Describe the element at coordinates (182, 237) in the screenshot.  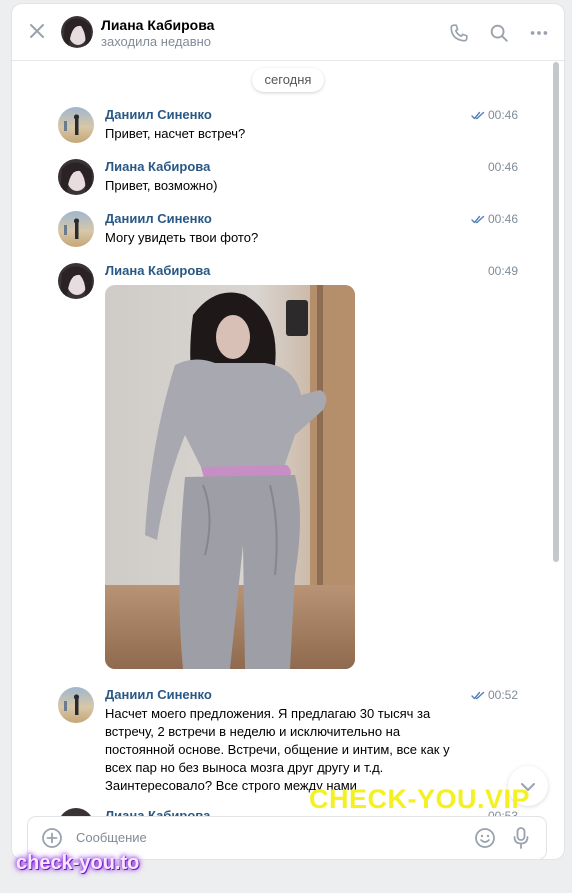
I see `message-text: Могу увидеть твои фото?` at that location.